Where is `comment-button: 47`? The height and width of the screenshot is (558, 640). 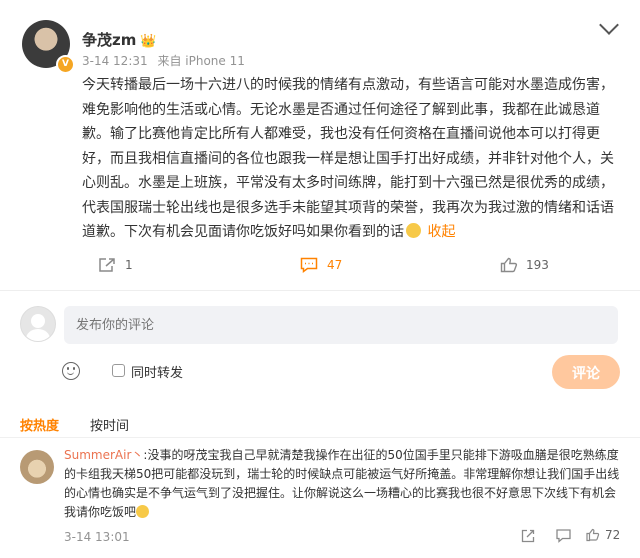 comment-button: 47 is located at coordinates (321, 265).